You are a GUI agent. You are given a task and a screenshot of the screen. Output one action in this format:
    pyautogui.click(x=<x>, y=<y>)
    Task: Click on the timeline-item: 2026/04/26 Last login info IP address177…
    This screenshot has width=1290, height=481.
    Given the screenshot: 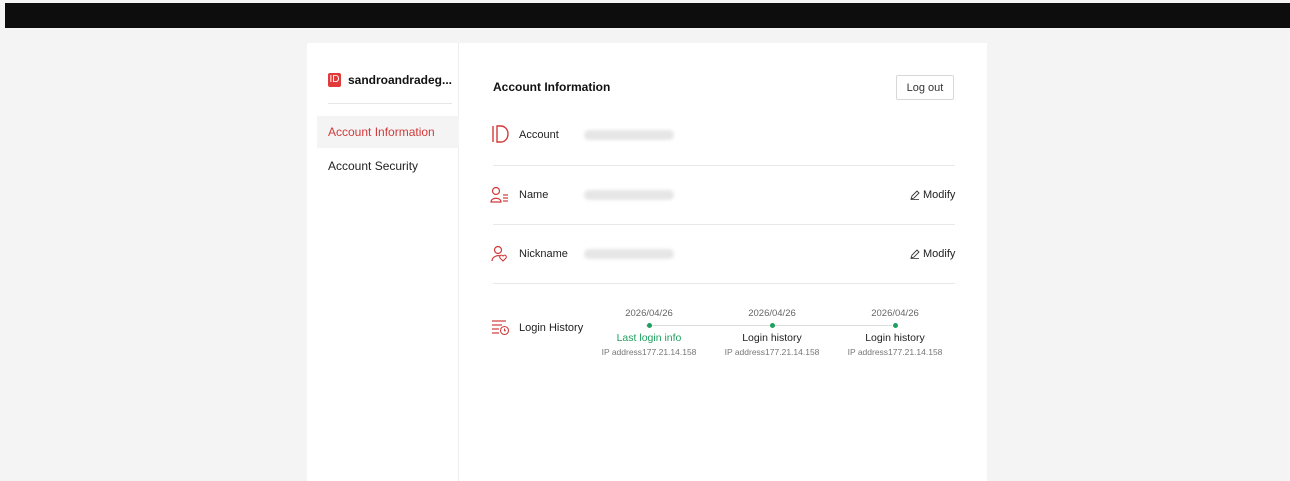 What is the action you would take?
    pyautogui.click(x=649, y=332)
    